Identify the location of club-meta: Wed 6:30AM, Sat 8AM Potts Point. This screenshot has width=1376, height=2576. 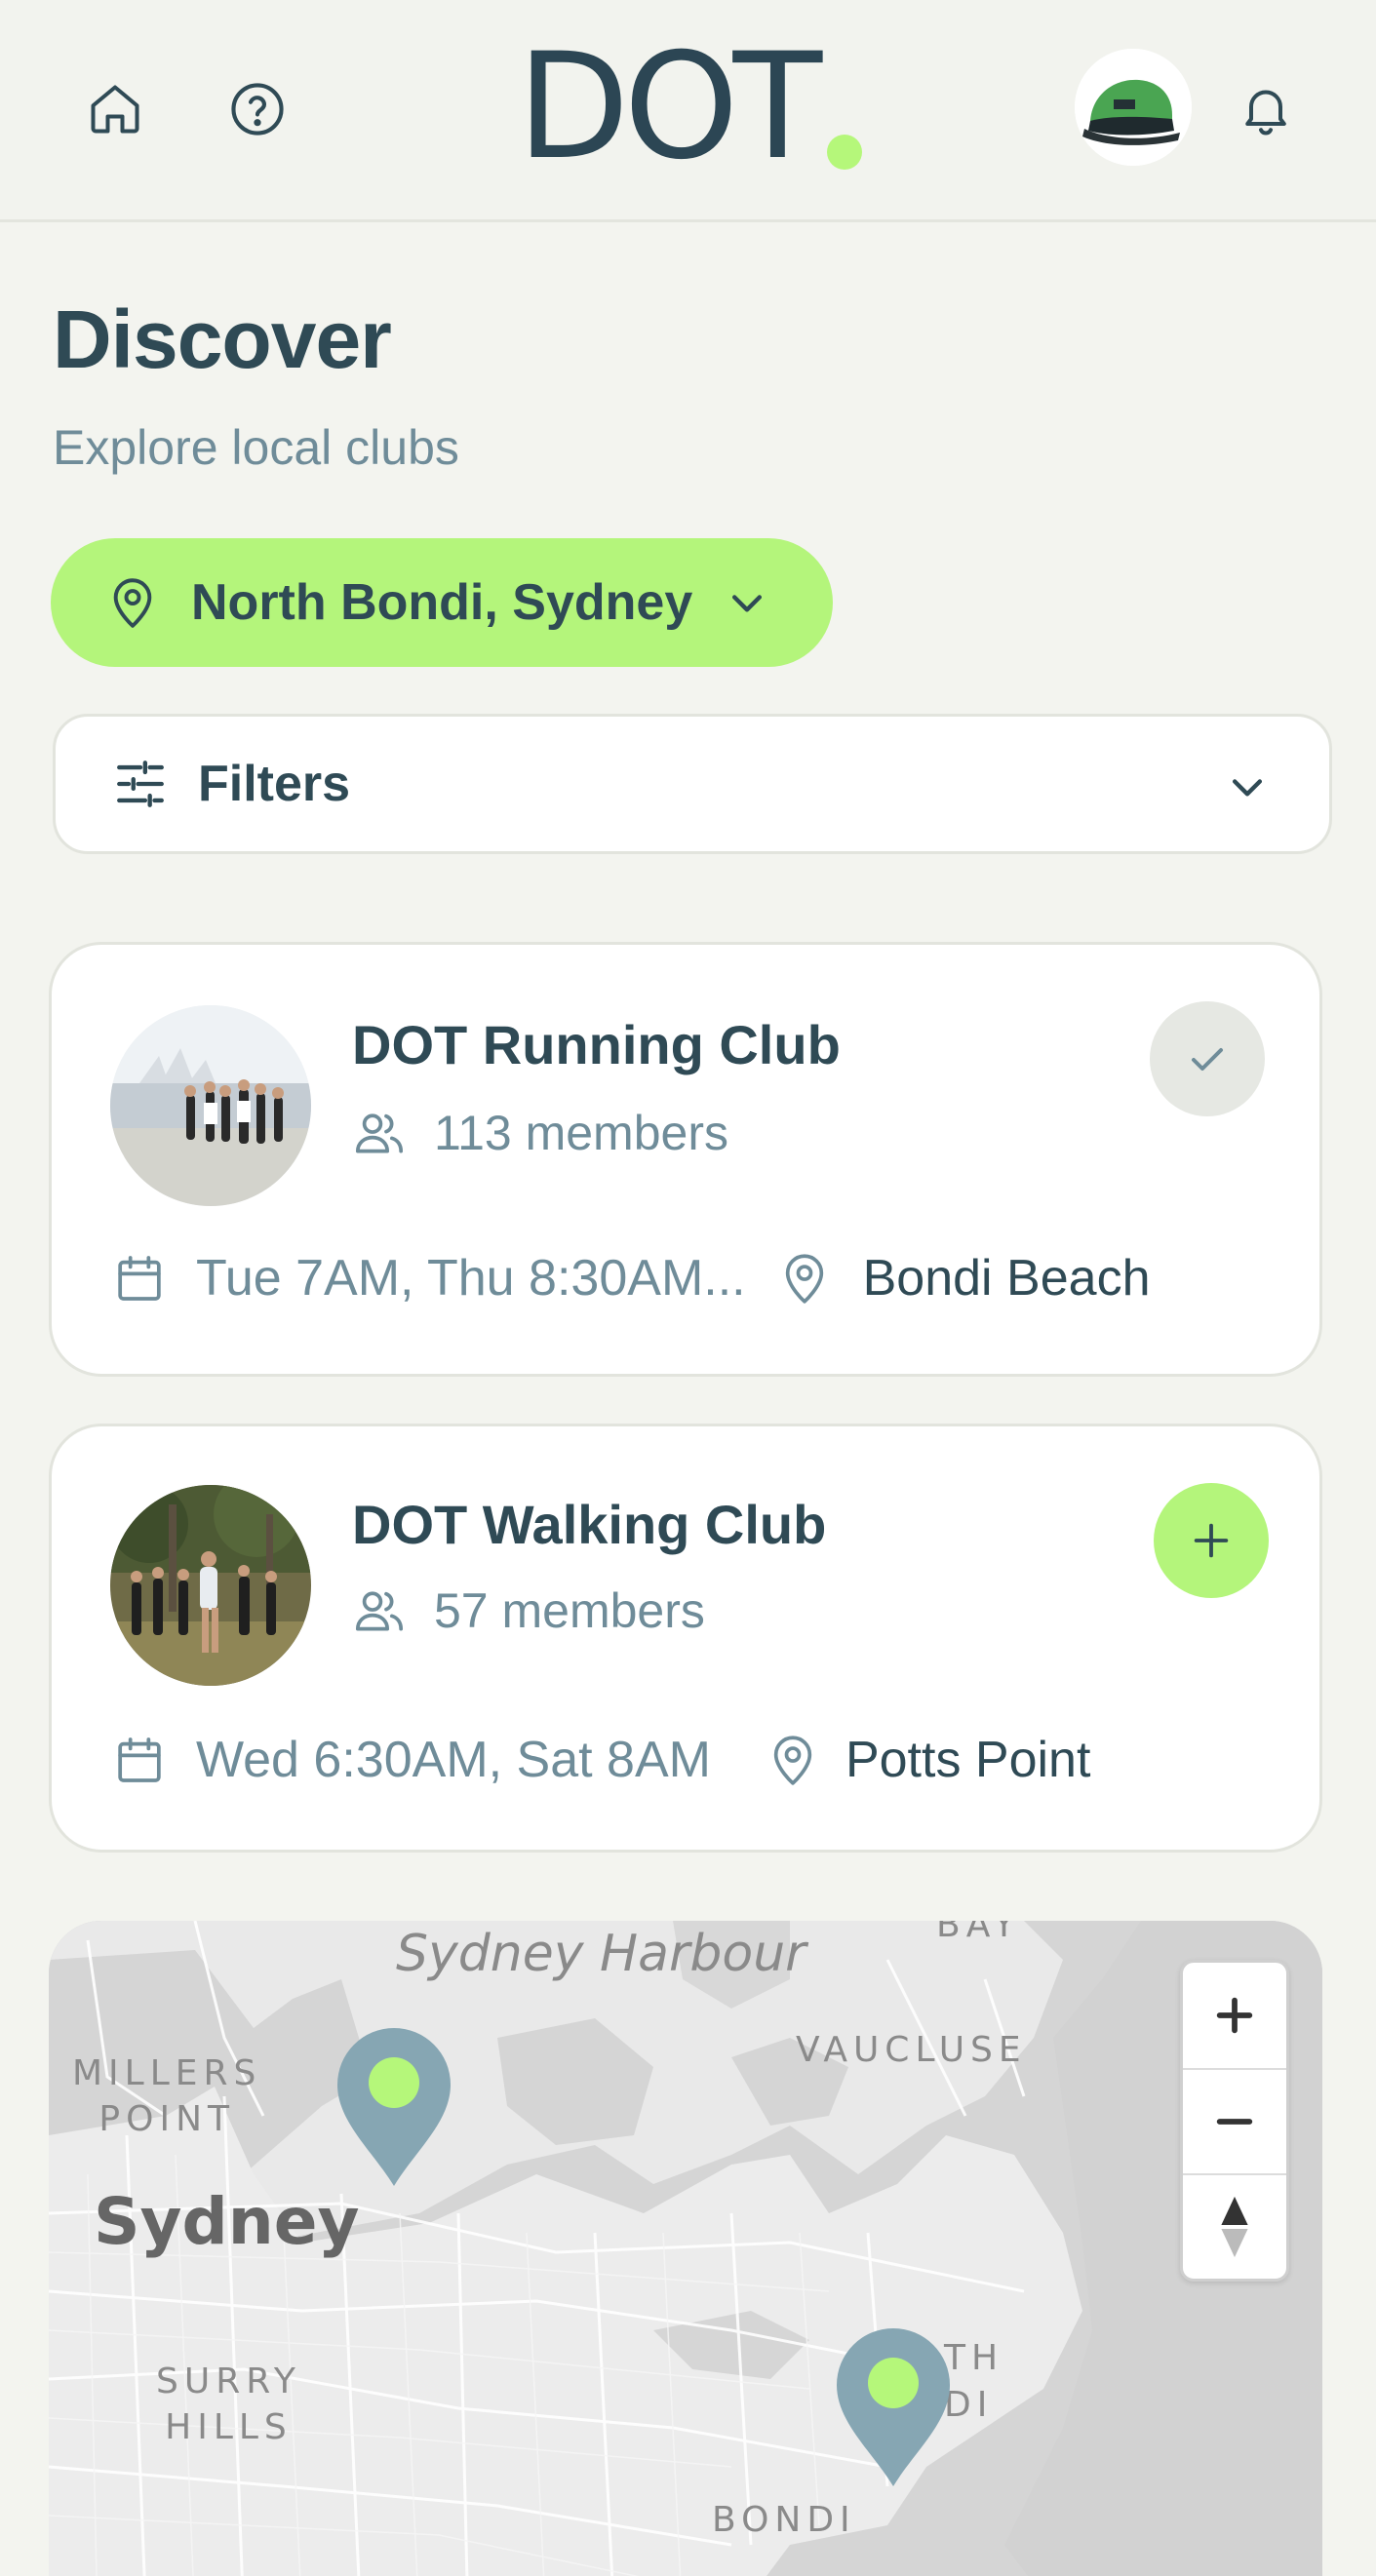
(601, 1760).